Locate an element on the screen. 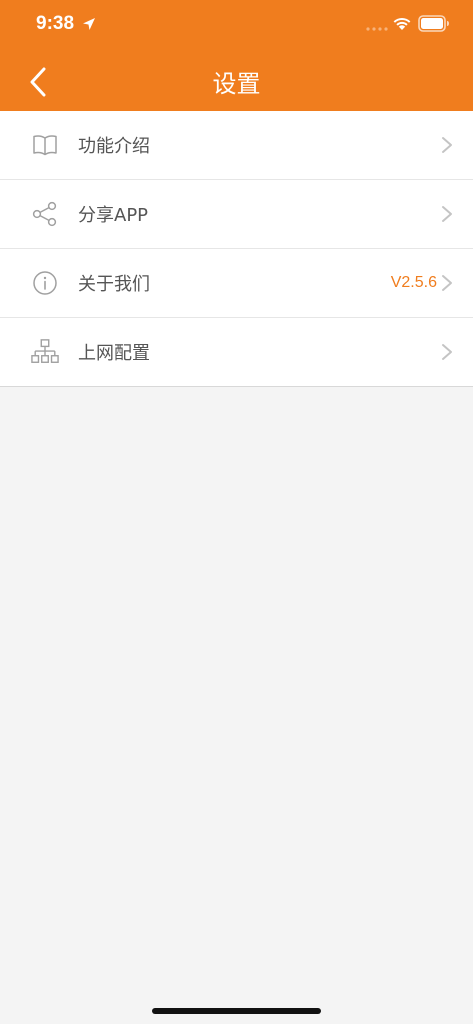 The width and height of the screenshot is (473, 1024). battery-icon is located at coordinates (433, 23).